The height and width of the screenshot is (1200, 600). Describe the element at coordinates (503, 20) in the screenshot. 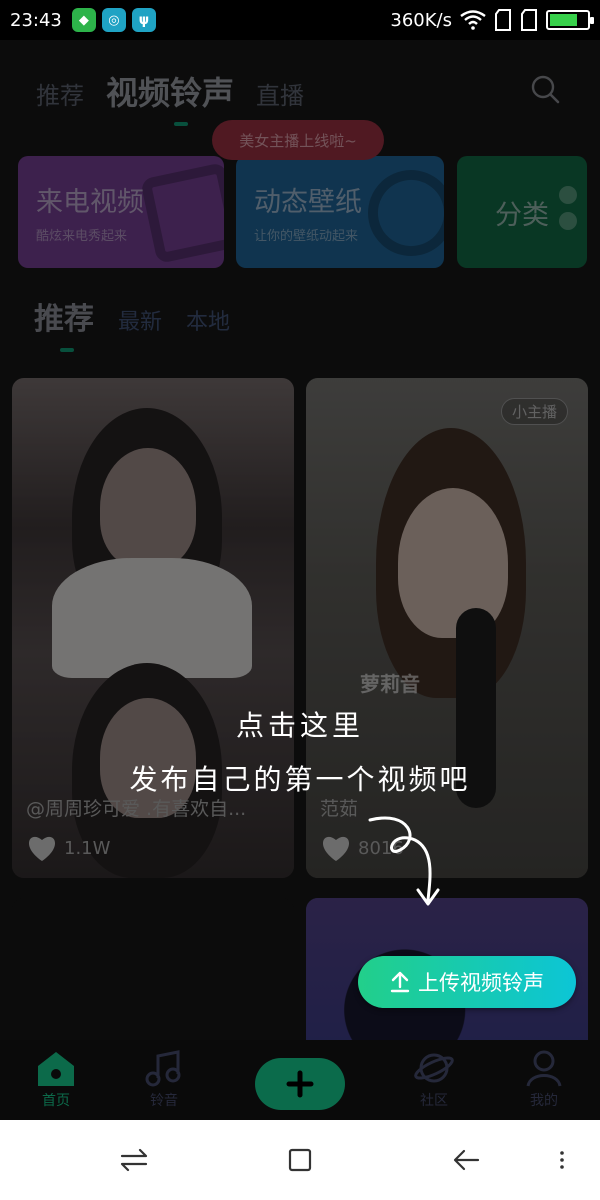

I see `sim1-icon` at that location.